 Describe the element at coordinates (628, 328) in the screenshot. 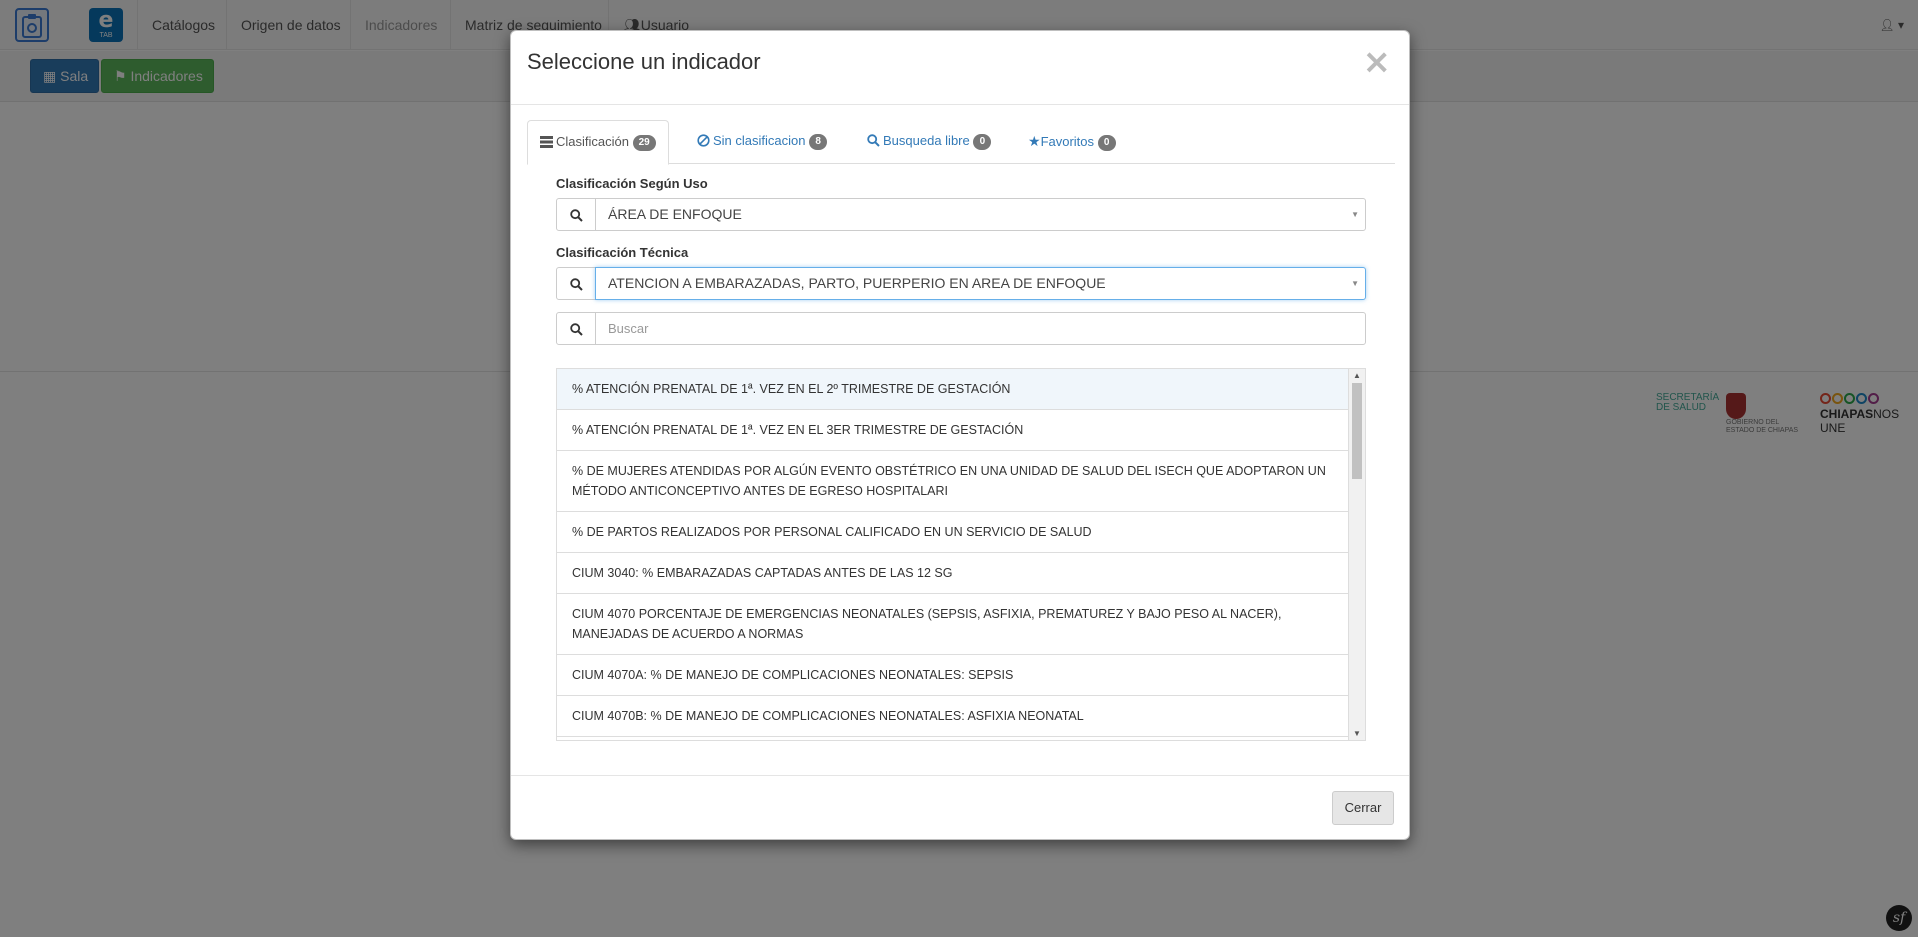

I see `indicator-search-placeholder: Buscar` at that location.